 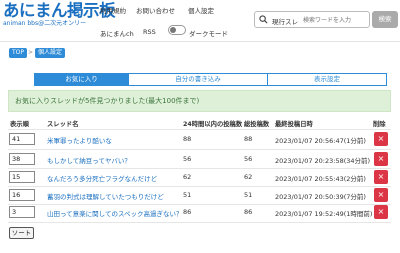 I want to click on nav-terms-link: 利用規約, so click(x=113, y=10).